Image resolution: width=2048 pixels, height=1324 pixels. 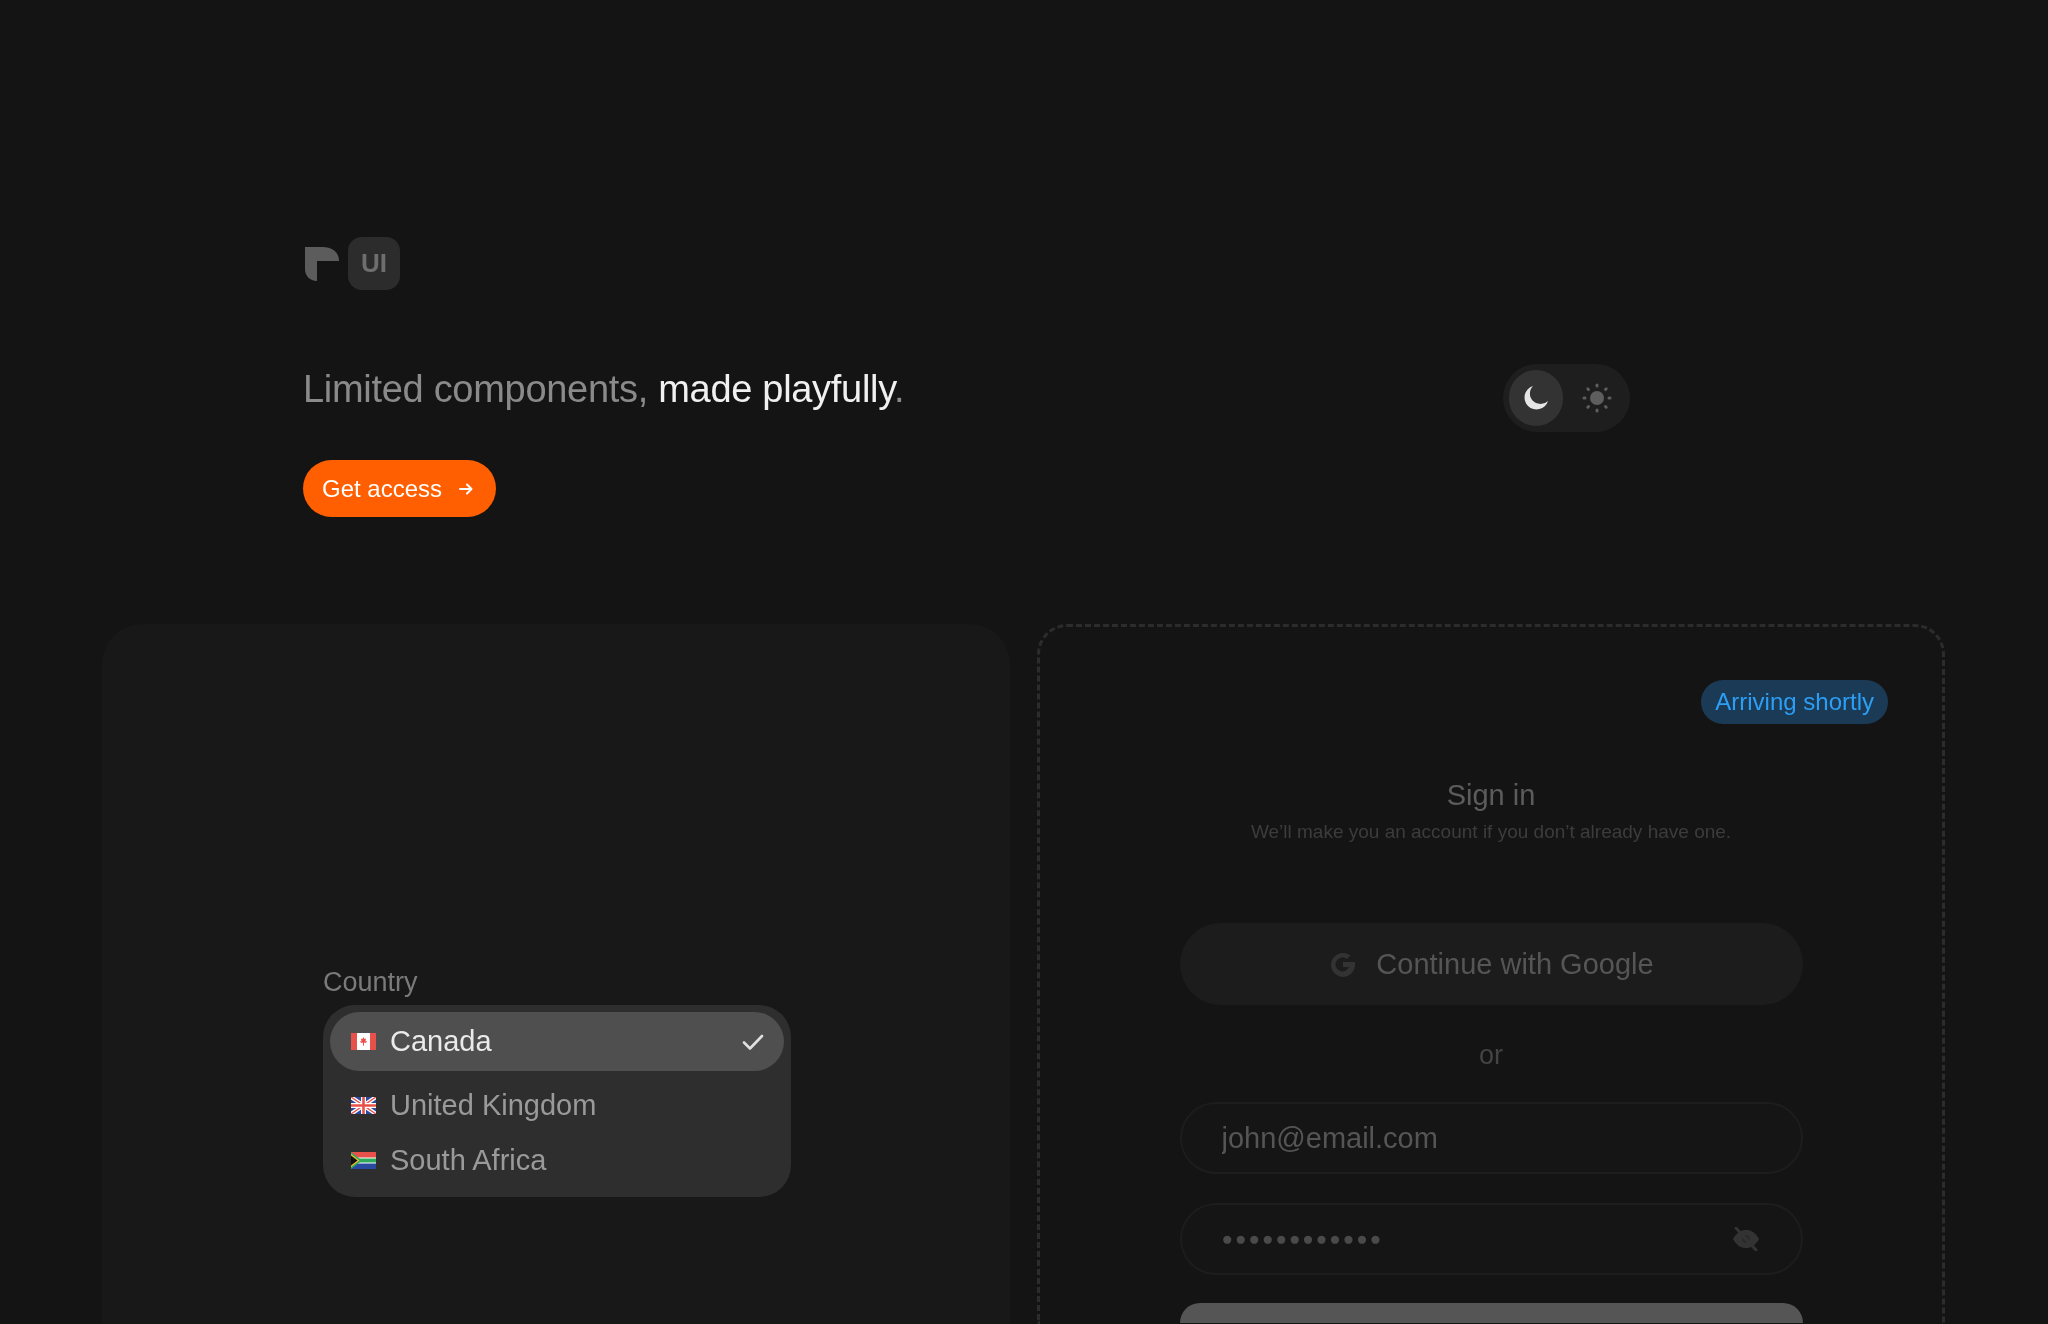 I want to click on country-option: Canada, so click(x=557, y=1041).